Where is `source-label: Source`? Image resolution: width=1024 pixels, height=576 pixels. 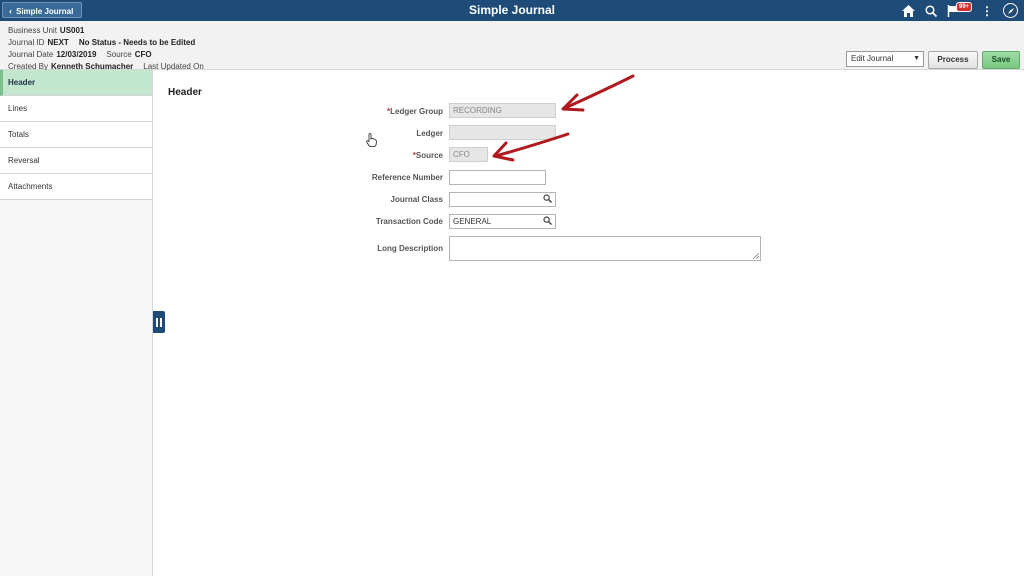 source-label: Source is located at coordinates (119, 54).